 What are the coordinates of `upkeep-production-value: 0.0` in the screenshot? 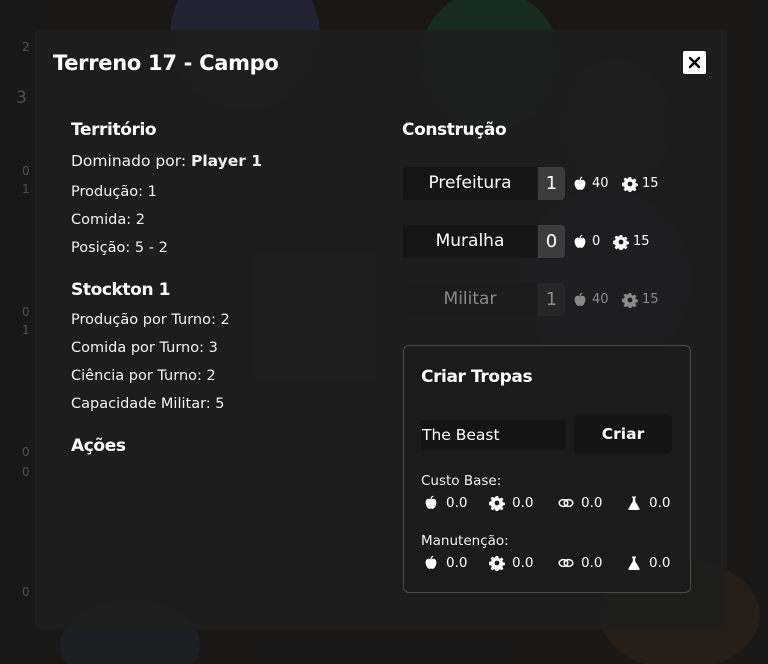 It's located at (523, 563).